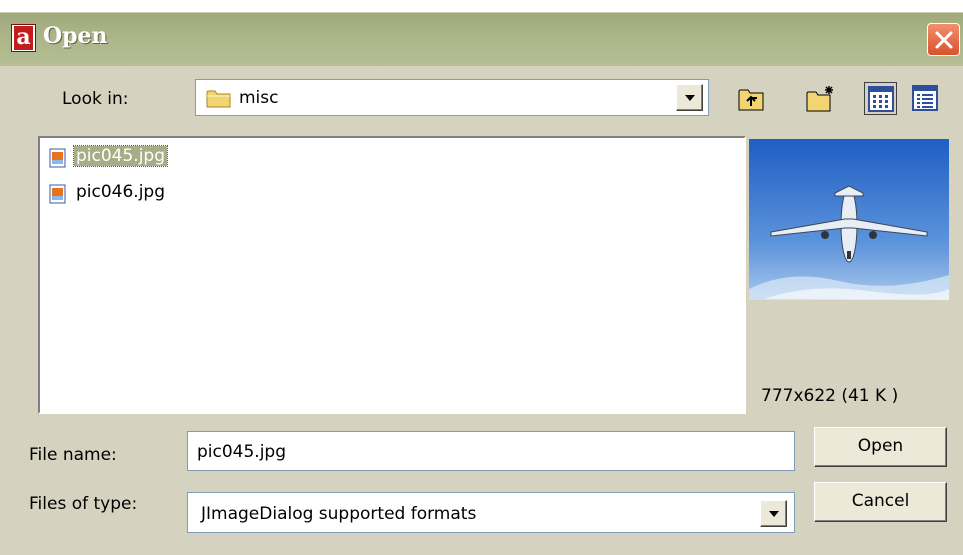 The height and width of the screenshot is (555, 963). I want to click on image-preview, so click(849, 219).